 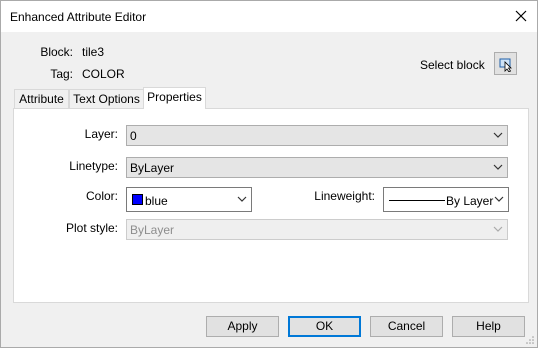 What do you see at coordinates (56, 52) in the screenshot?
I see `block-label: Block:` at bounding box center [56, 52].